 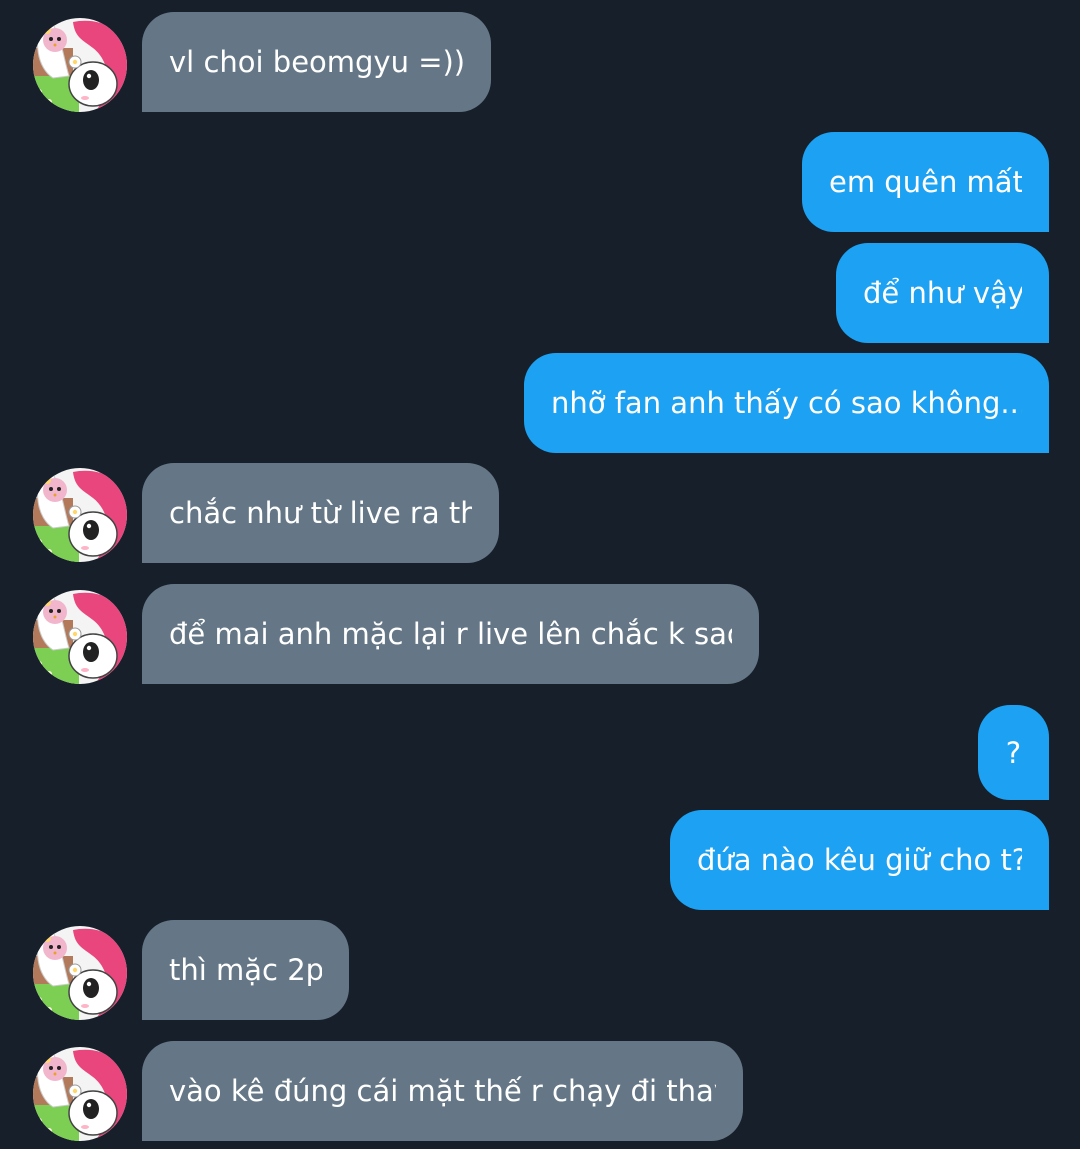 I want to click on incoming-message-bubble: chắc như từ live ra th, so click(x=320, y=513).